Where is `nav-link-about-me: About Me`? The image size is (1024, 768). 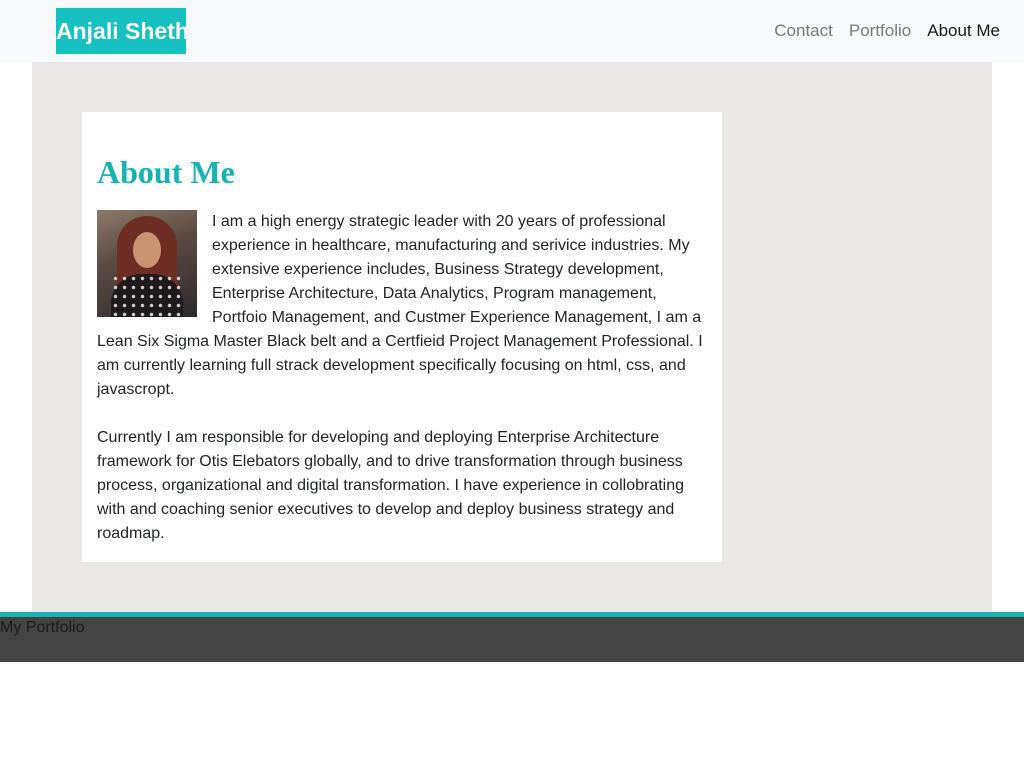 nav-link-about-me: About Me is located at coordinates (963, 31).